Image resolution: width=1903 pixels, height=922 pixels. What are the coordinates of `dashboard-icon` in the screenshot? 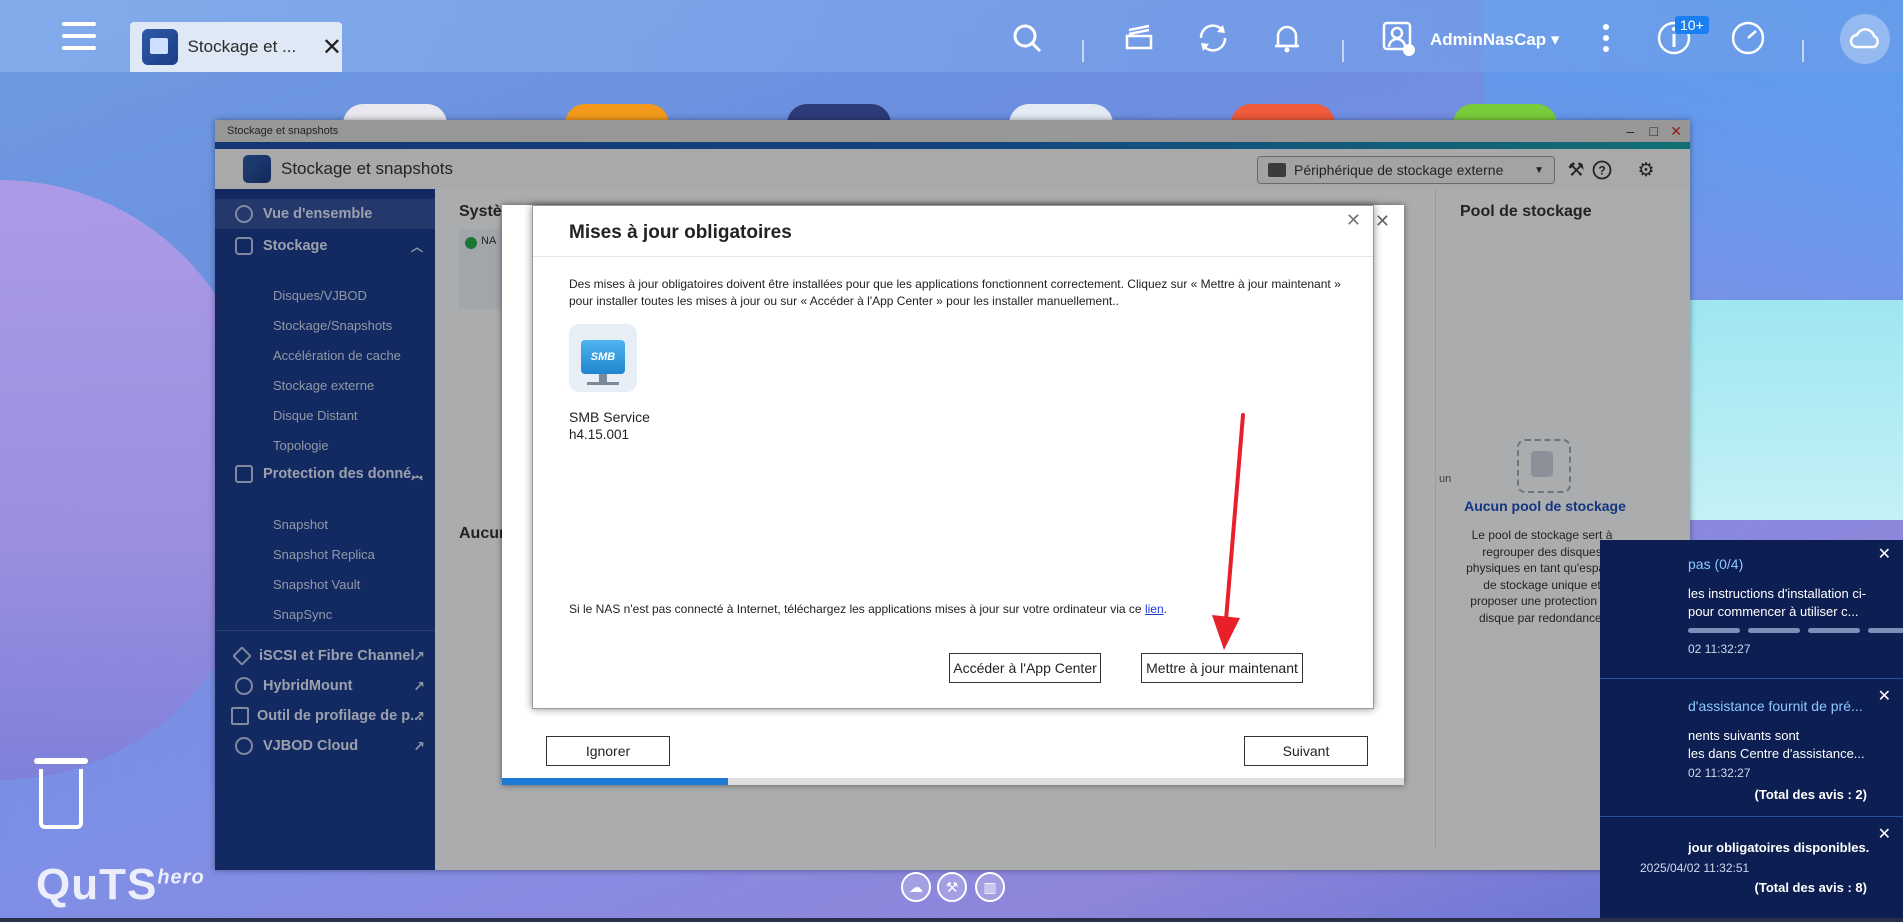 It's located at (1748, 38).